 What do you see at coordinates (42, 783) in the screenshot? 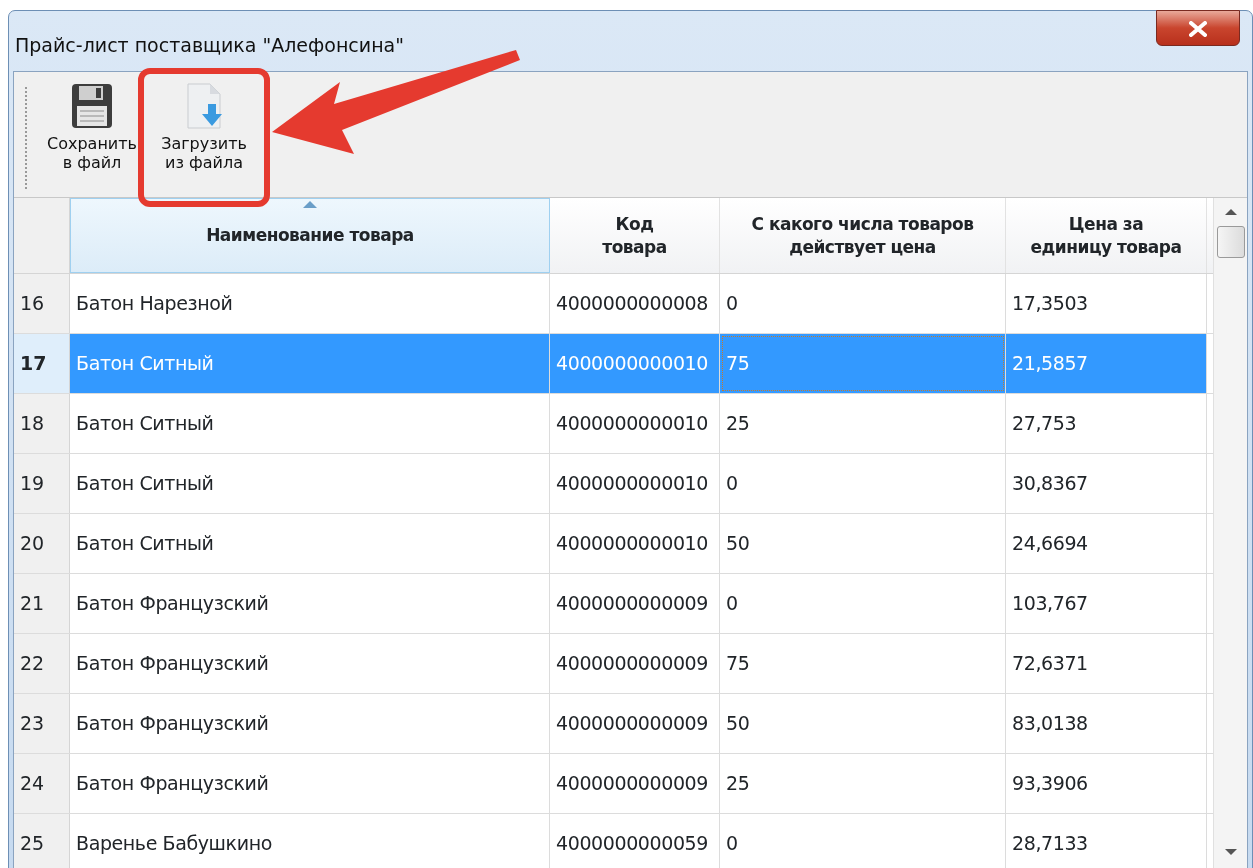
I see `row-number: 24` at bounding box center [42, 783].